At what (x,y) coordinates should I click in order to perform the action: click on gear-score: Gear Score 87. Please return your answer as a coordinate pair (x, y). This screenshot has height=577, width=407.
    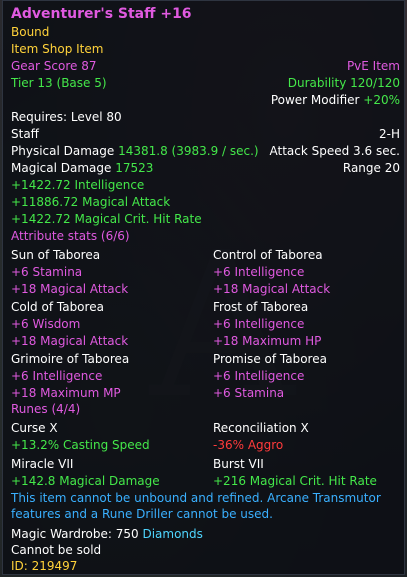
    Looking at the image, I should click on (54, 66).